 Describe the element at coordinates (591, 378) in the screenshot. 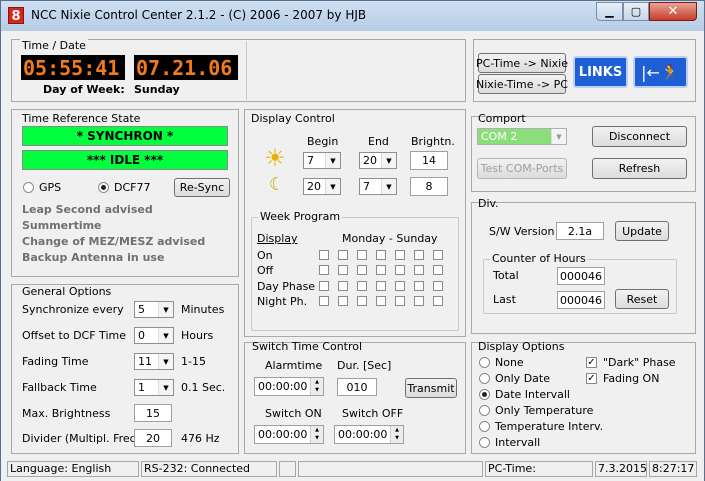

I see `fading-on-checkbox: ✓` at that location.